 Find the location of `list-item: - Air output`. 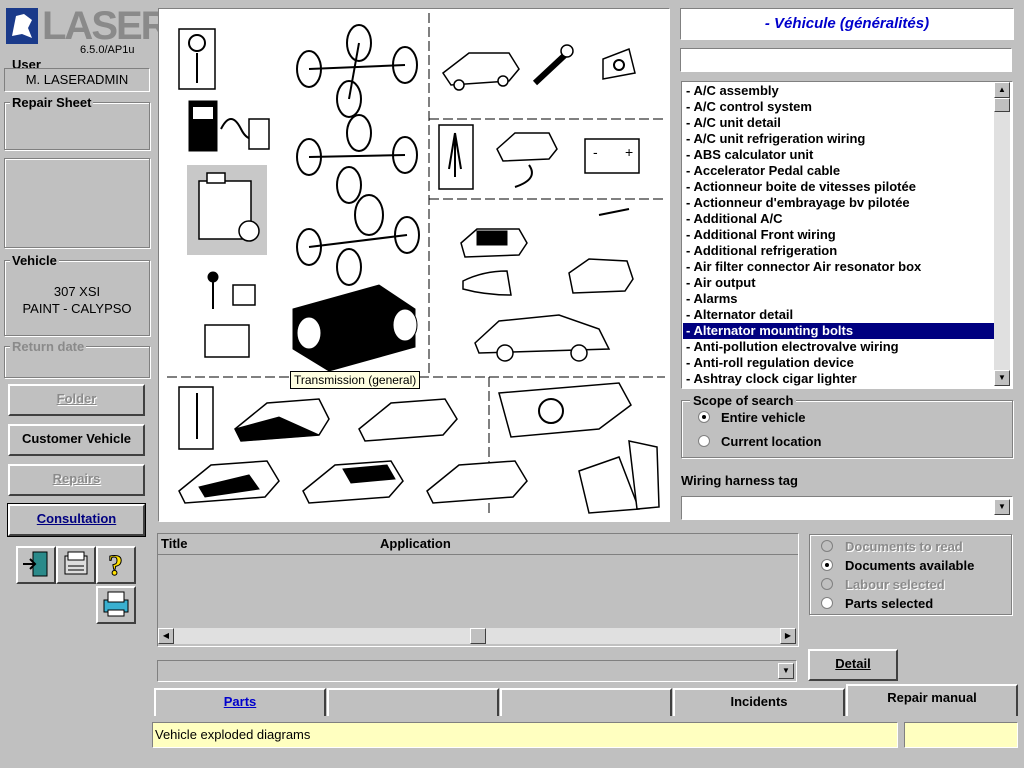

list-item: - Air output is located at coordinates (839, 283).